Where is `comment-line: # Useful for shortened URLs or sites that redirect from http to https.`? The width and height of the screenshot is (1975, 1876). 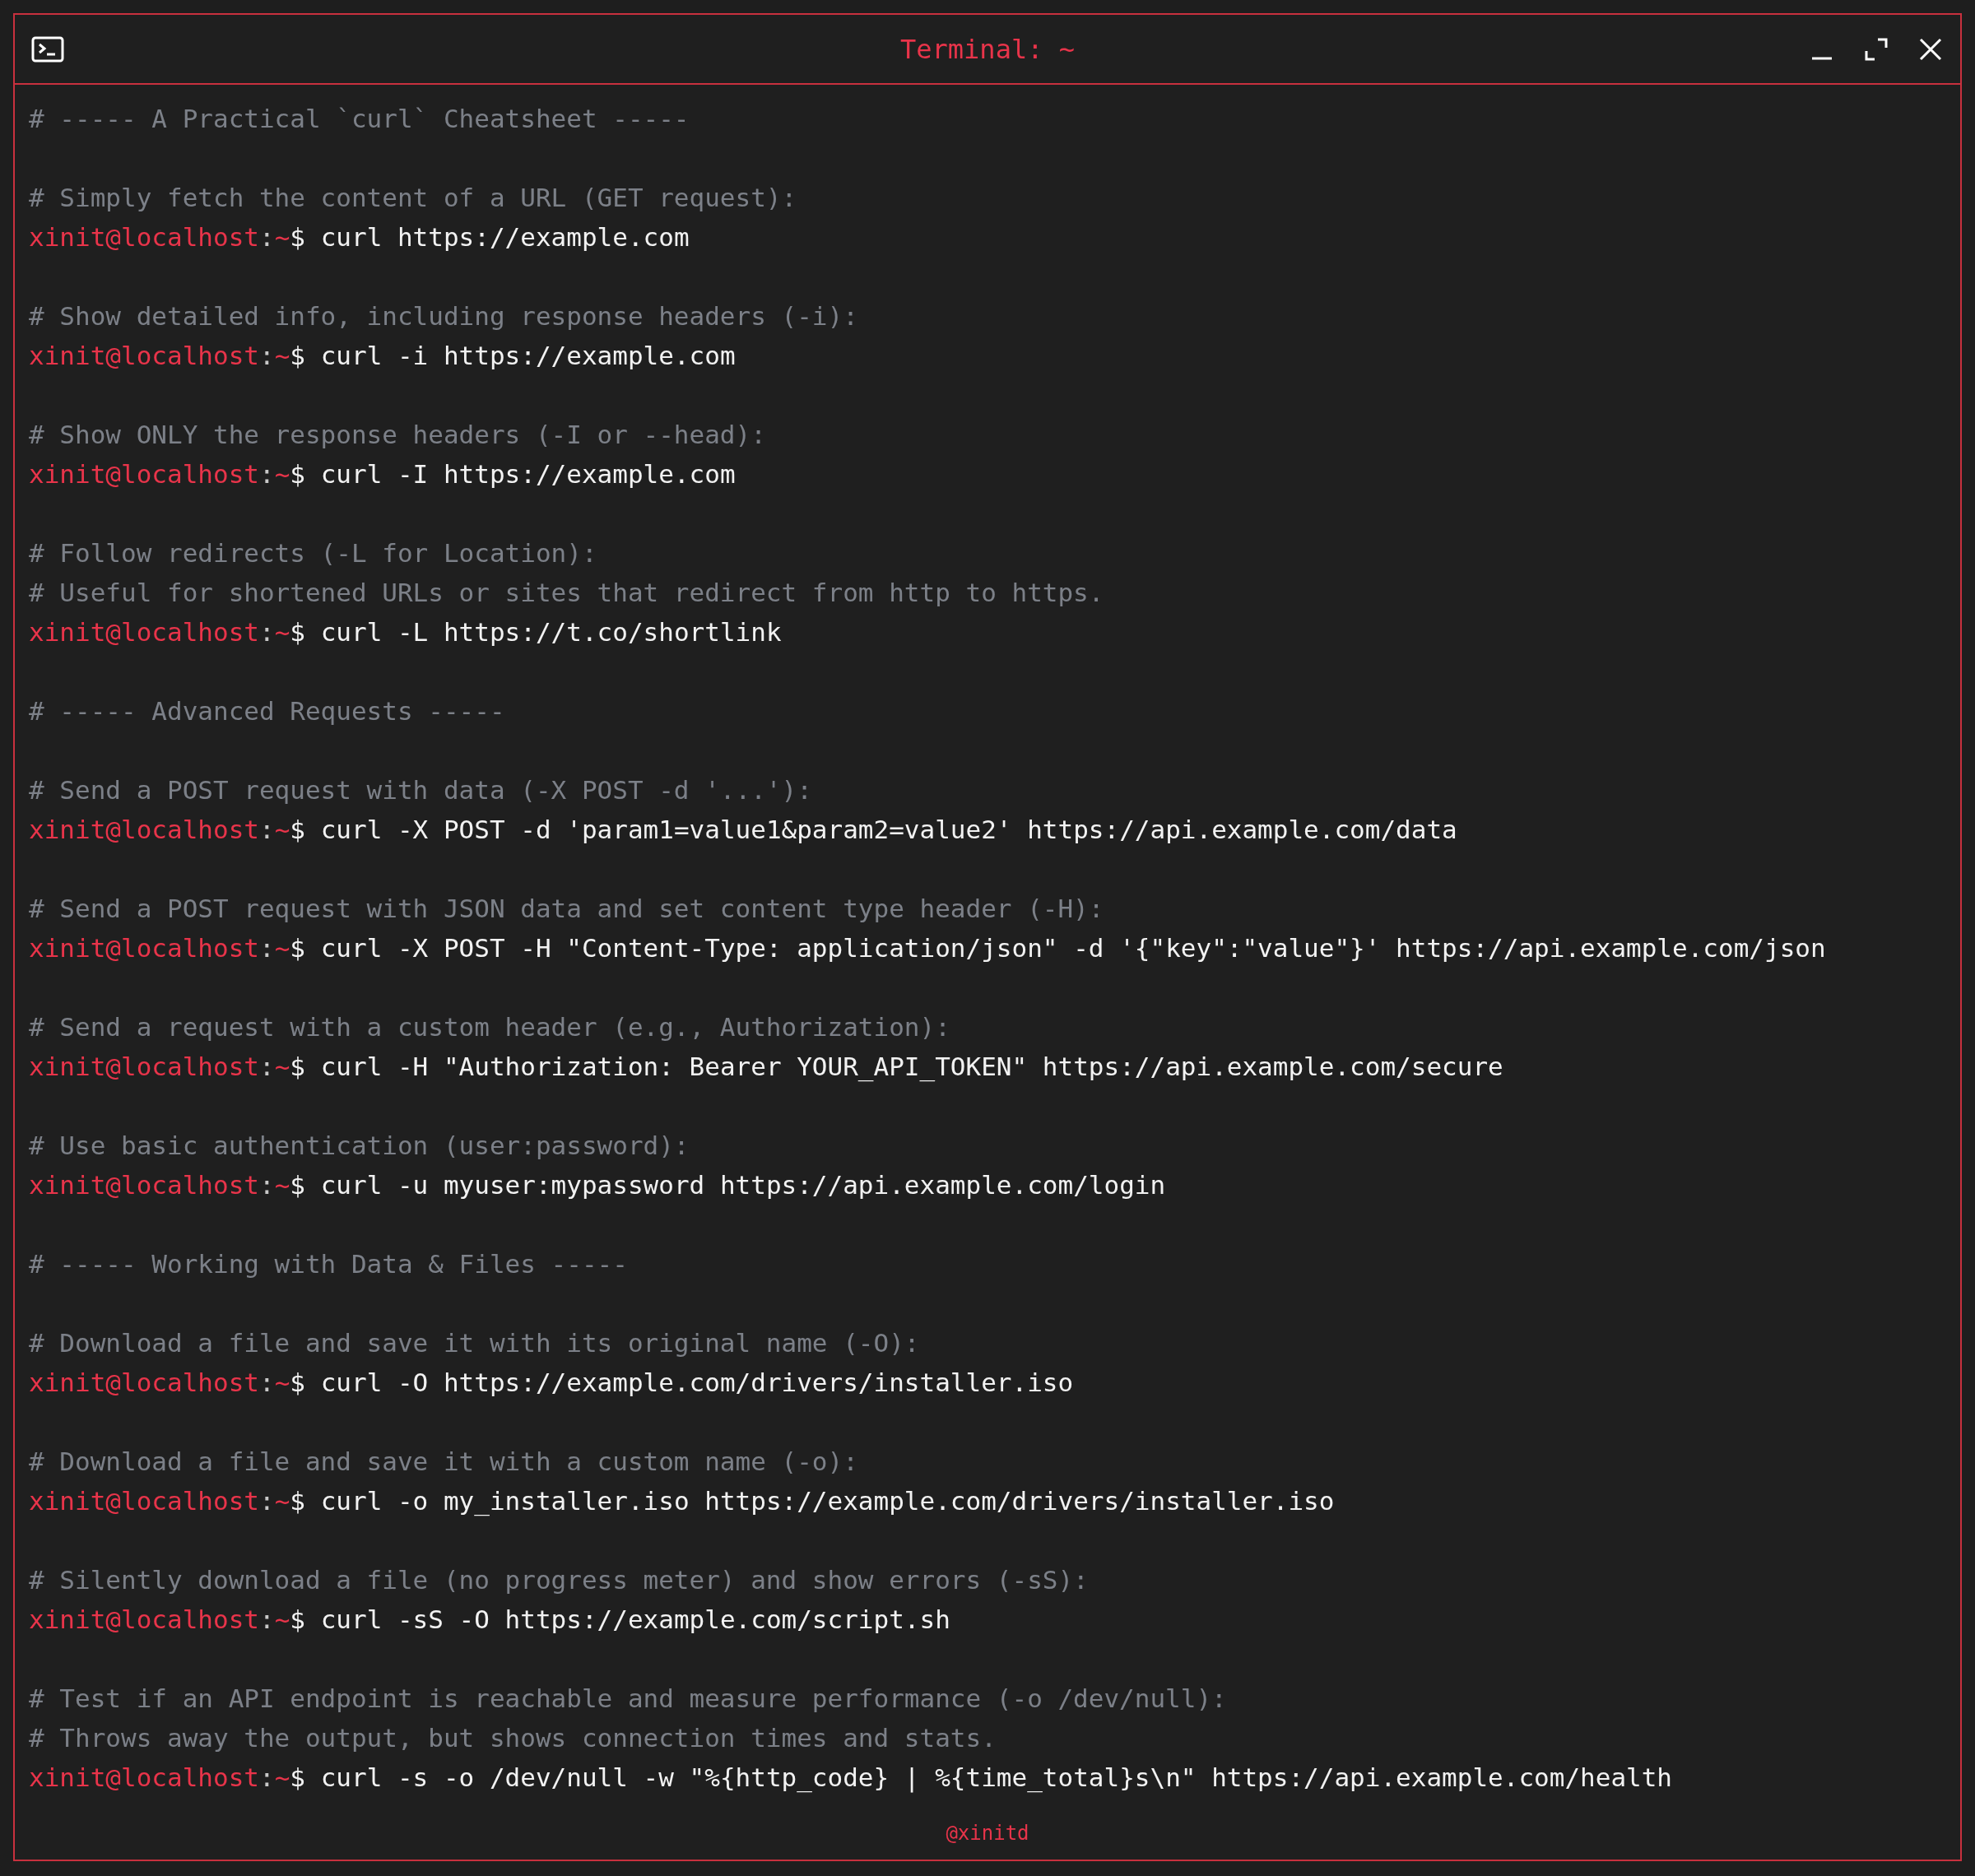 comment-line: # Useful for shortened URLs or sites that redirect from http to https. is located at coordinates (567, 593).